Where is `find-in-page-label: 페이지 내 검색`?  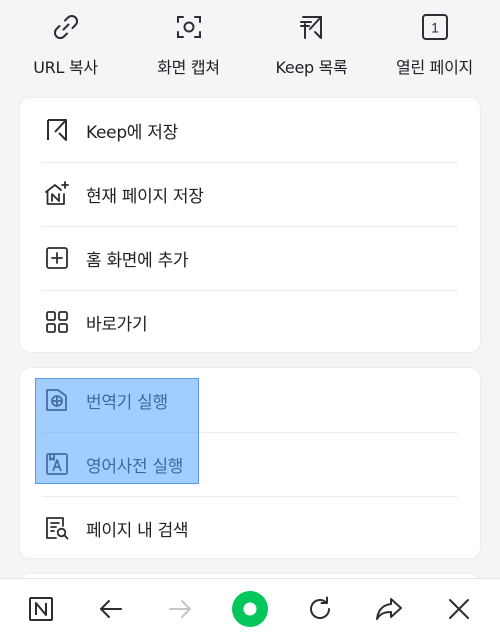
find-in-page-label: 페이지 내 검색 is located at coordinates (137, 530).